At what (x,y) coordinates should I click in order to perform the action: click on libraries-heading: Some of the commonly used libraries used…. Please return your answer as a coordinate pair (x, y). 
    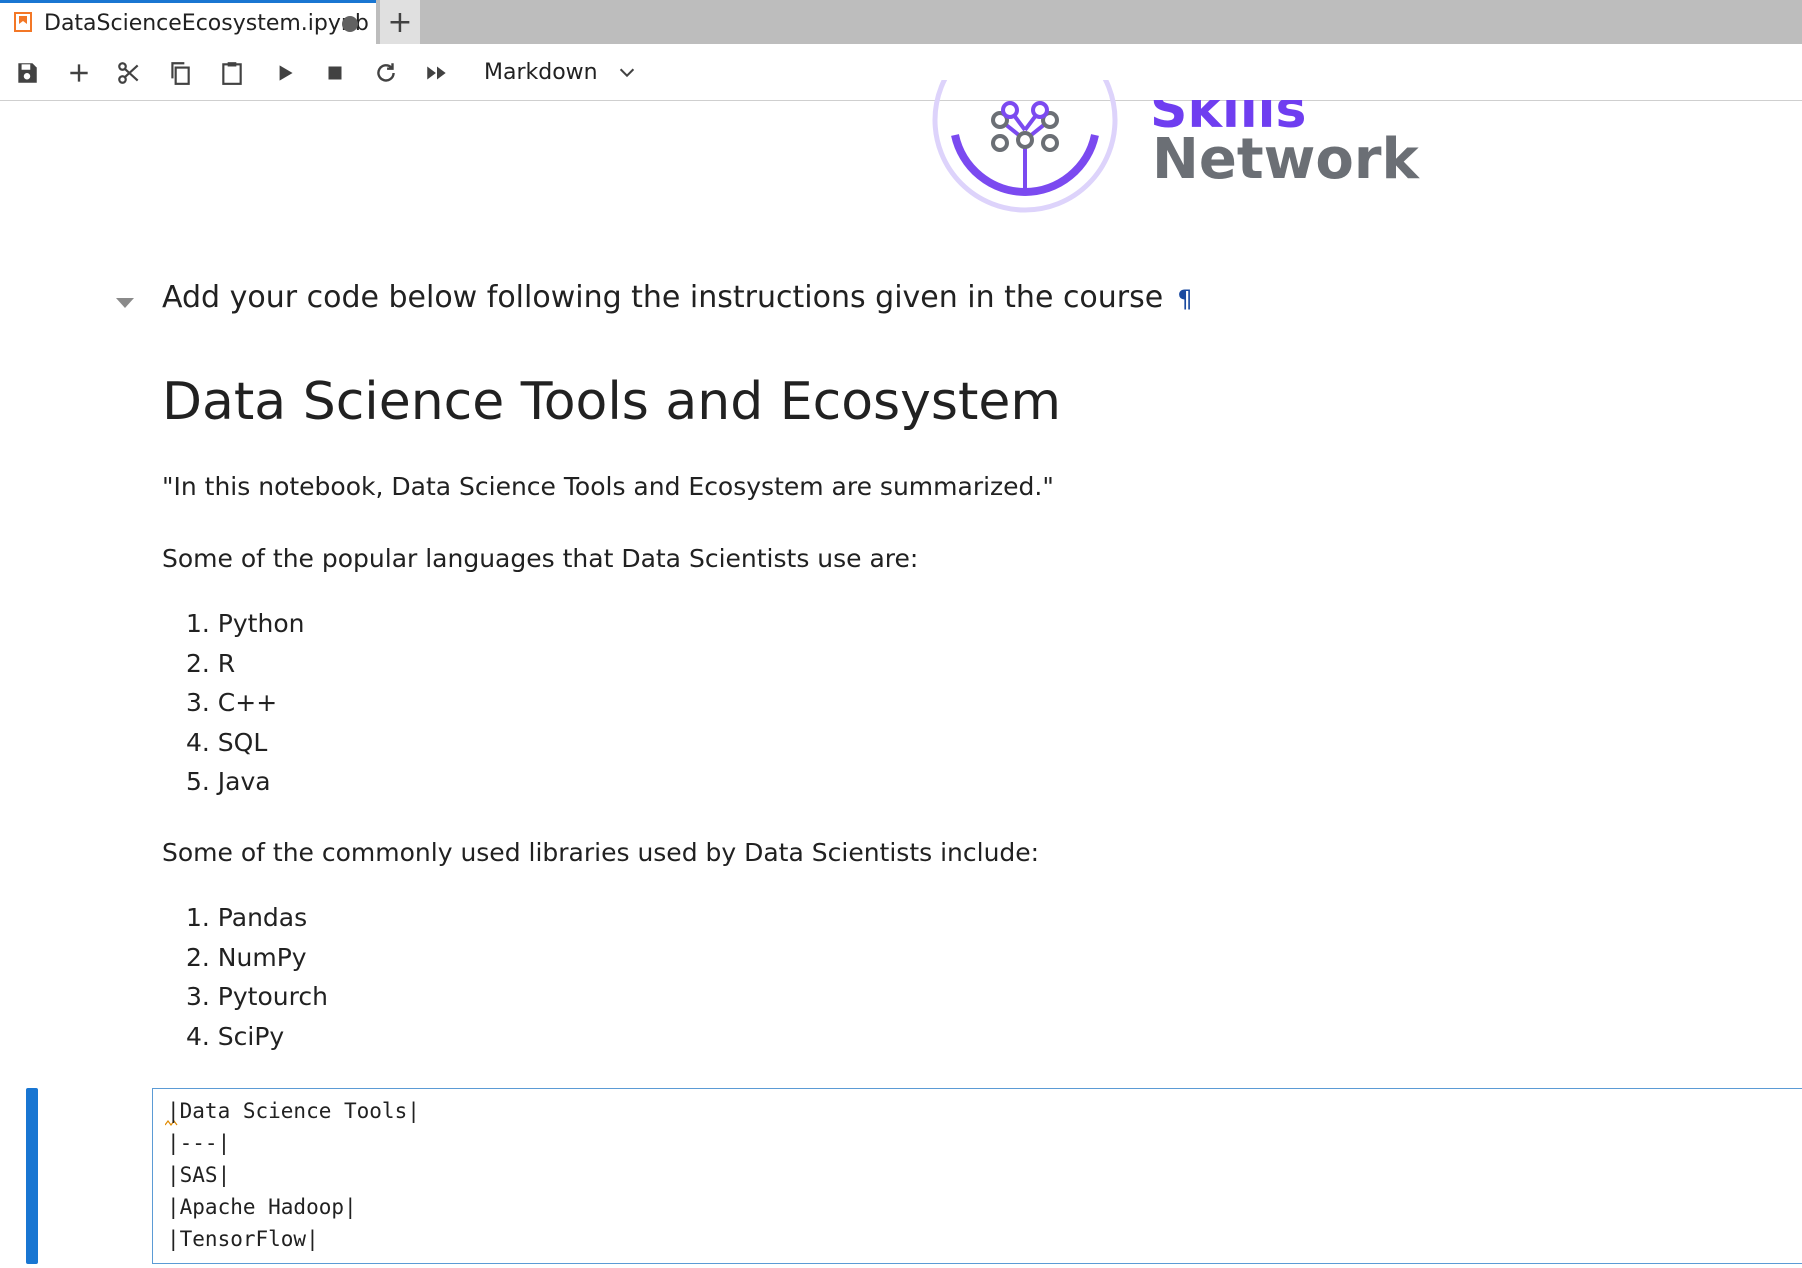
    Looking at the image, I should click on (601, 852).